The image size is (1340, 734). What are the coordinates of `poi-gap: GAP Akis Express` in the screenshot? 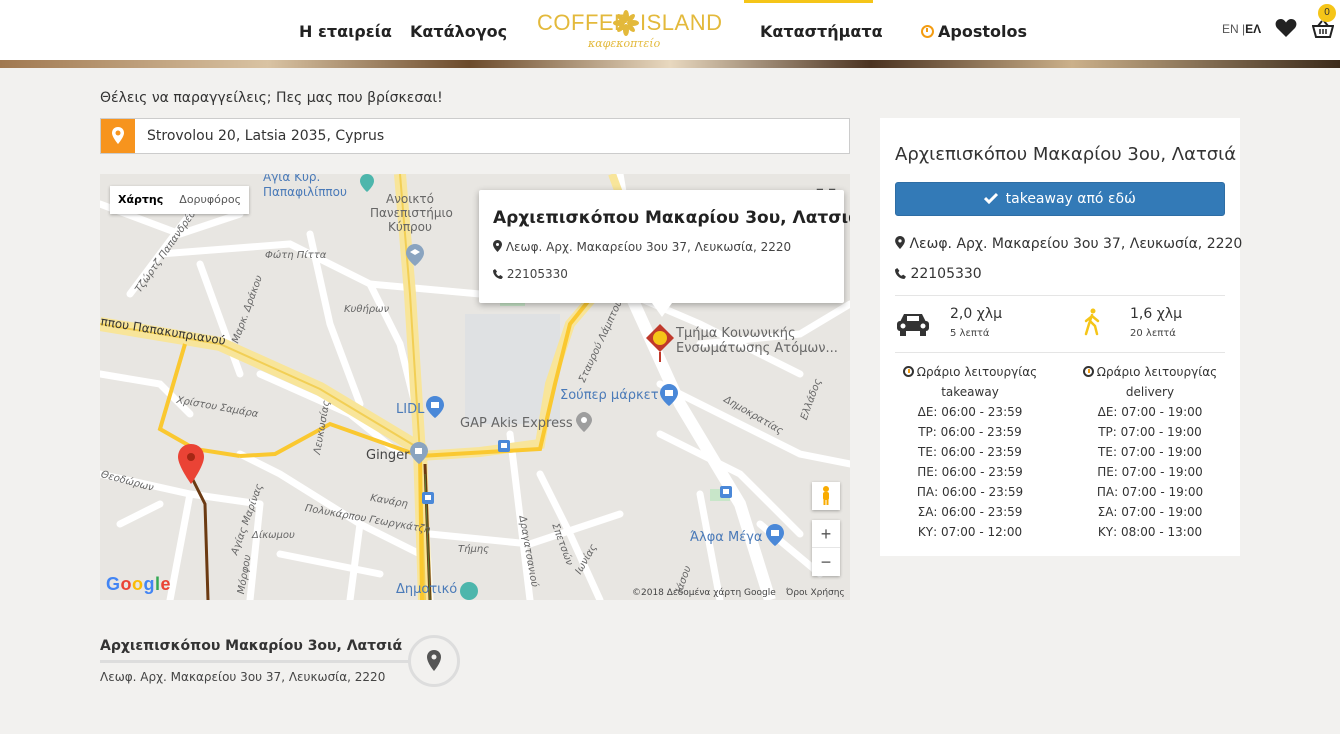 It's located at (516, 423).